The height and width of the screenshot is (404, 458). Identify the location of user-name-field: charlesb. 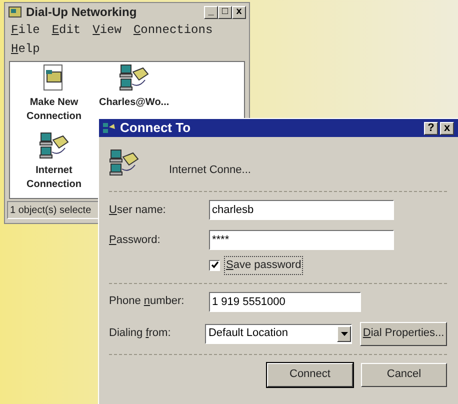
(301, 210).